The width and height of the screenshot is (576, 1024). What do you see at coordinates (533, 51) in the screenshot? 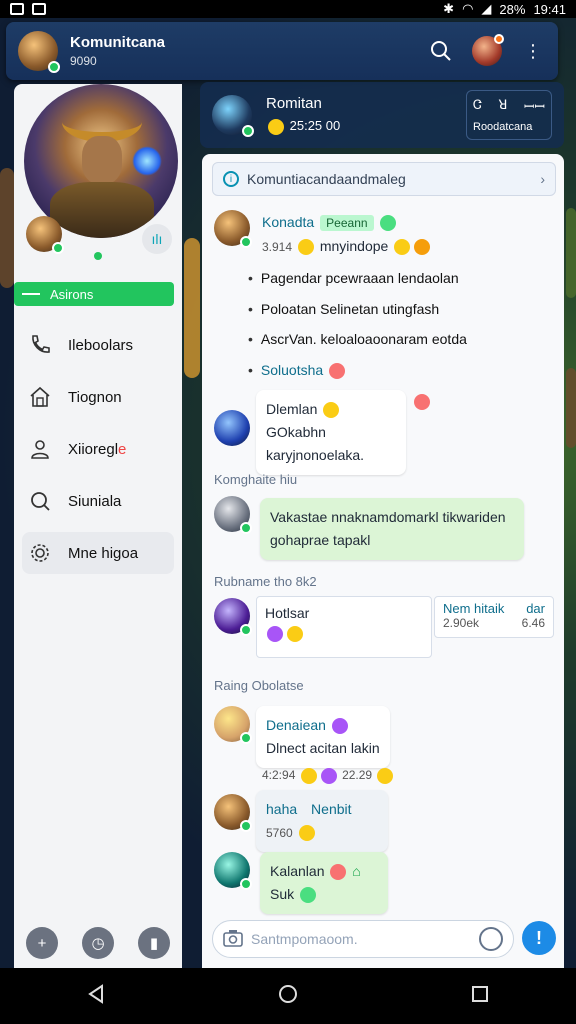
I see `more-options-icon: ⋮` at bounding box center [533, 51].